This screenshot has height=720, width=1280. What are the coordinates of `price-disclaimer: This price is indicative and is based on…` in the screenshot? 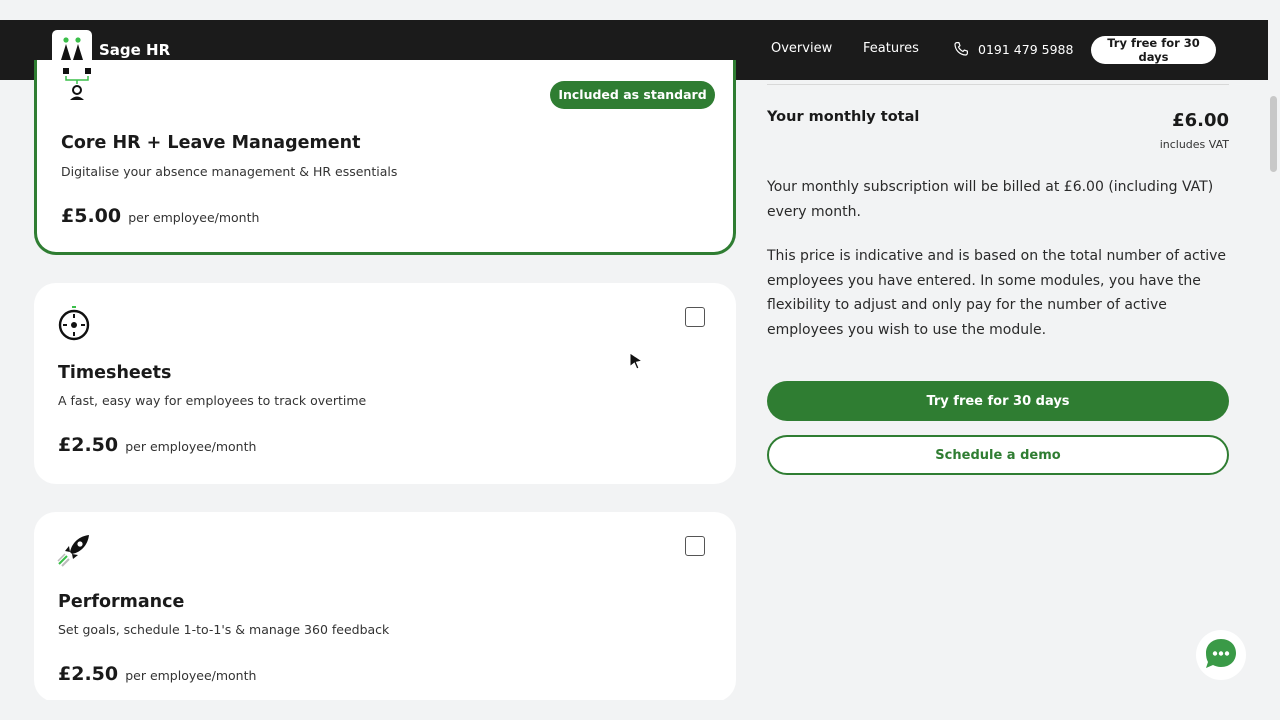 It's located at (997, 293).